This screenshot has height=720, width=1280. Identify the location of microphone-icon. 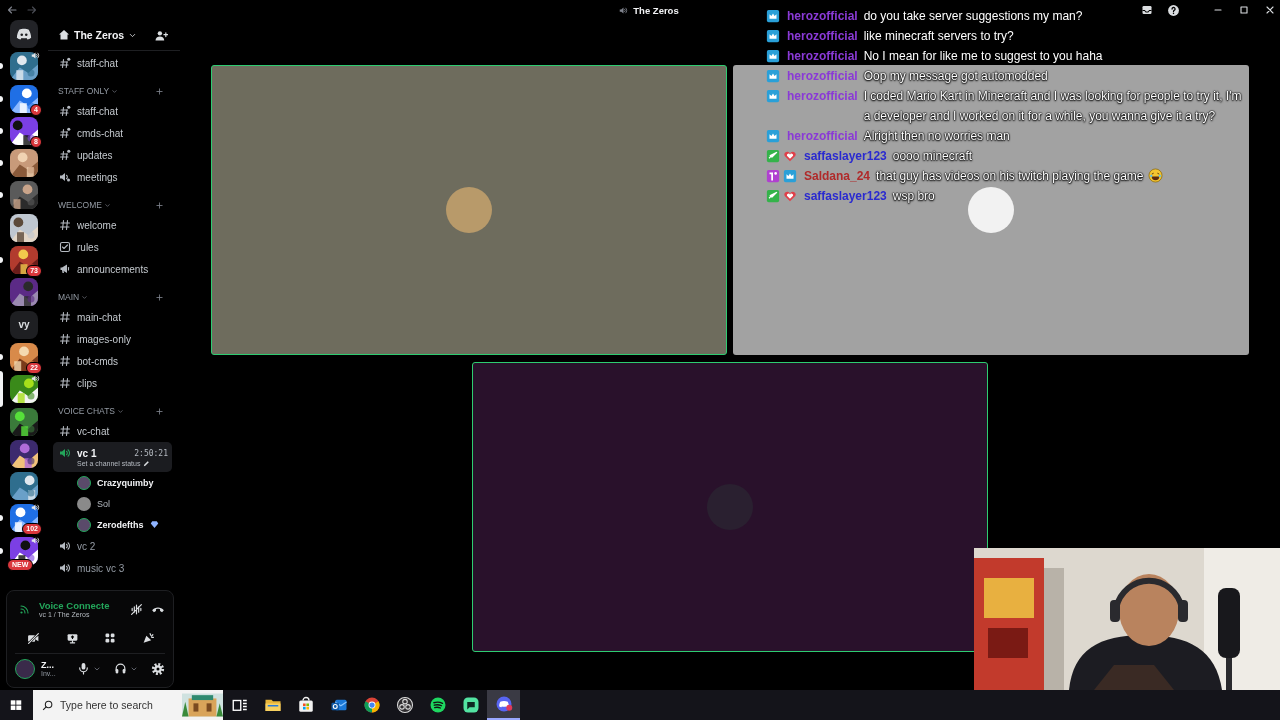
(83, 668).